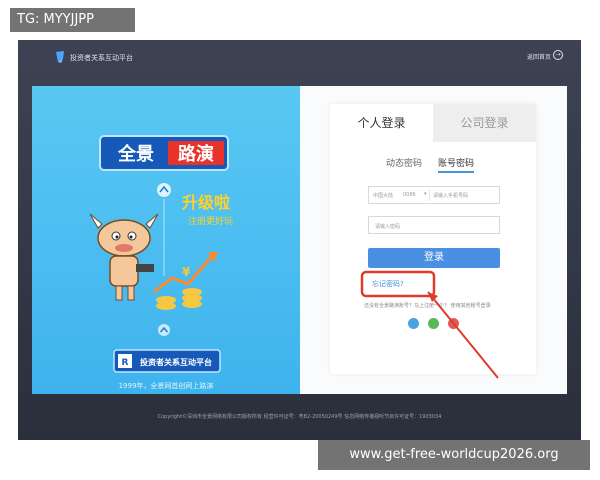 The height and width of the screenshot is (480, 600). What do you see at coordinates (72, 20) in the screenshot?
I see `tg-overlay-badge: TG: MYYJJPP` at bounding box center [72, 20].